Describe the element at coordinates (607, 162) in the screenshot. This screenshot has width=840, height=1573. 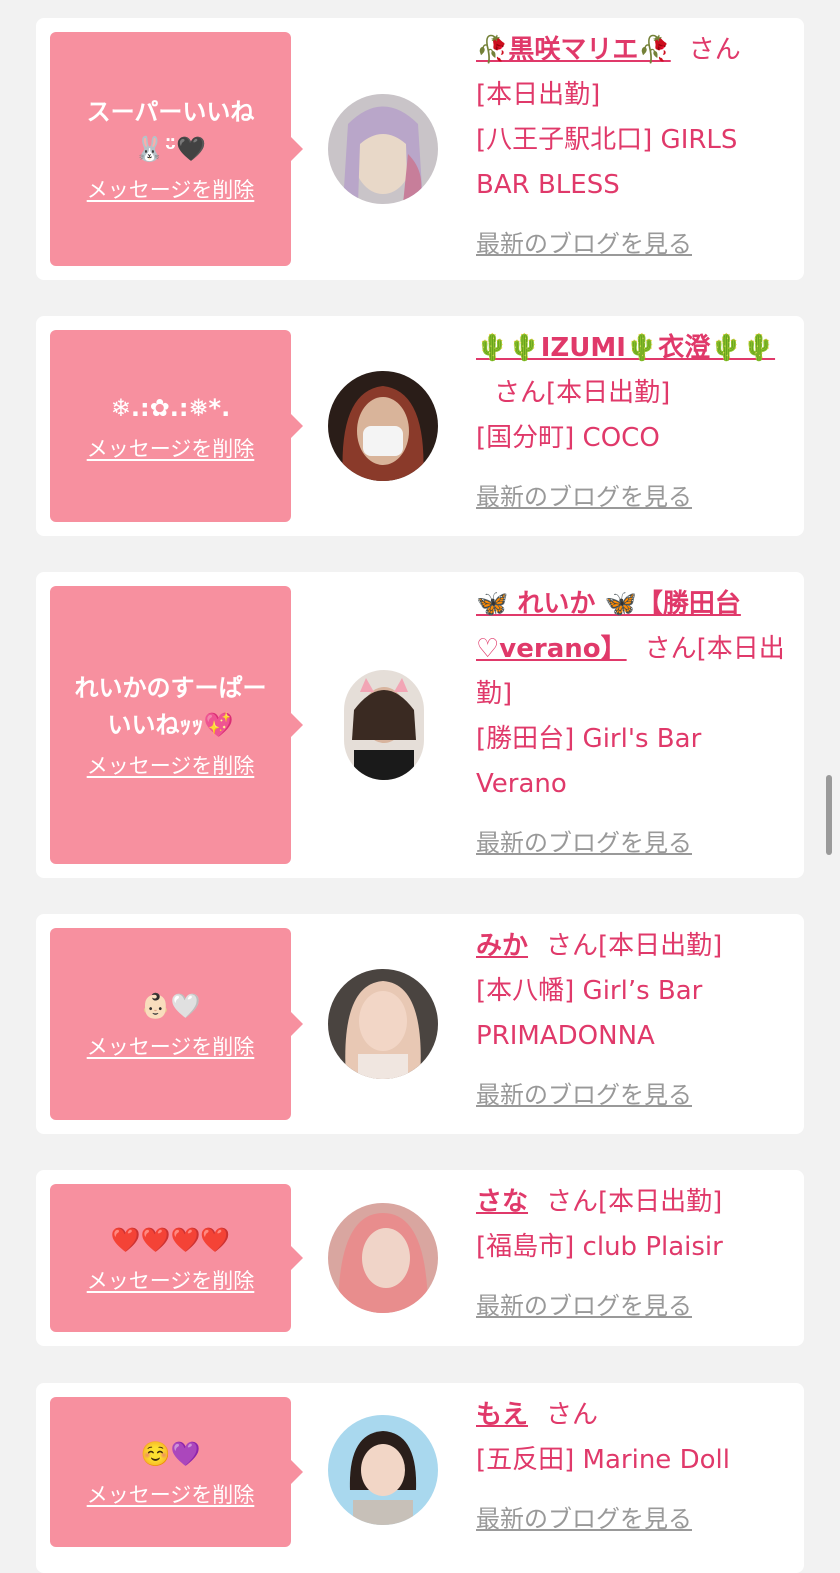
I see `shop-name: [八王子駅北口] GIRLS BAR BLESS` at that location.